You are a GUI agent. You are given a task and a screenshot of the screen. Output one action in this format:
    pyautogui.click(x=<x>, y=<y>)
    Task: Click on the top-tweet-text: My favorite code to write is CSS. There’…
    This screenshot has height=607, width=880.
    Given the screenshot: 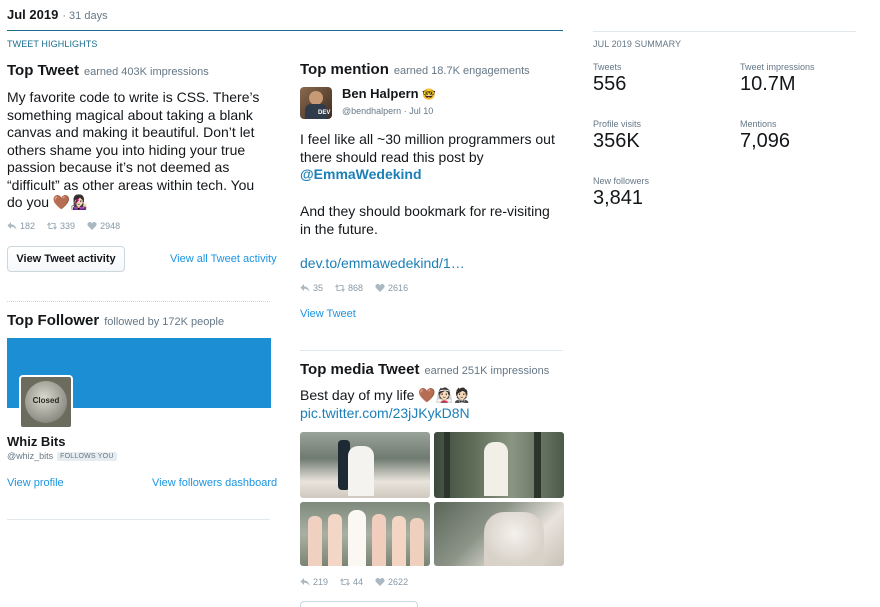 What is the action you would take?
    pyautogui.click(x=133, y=149)
    